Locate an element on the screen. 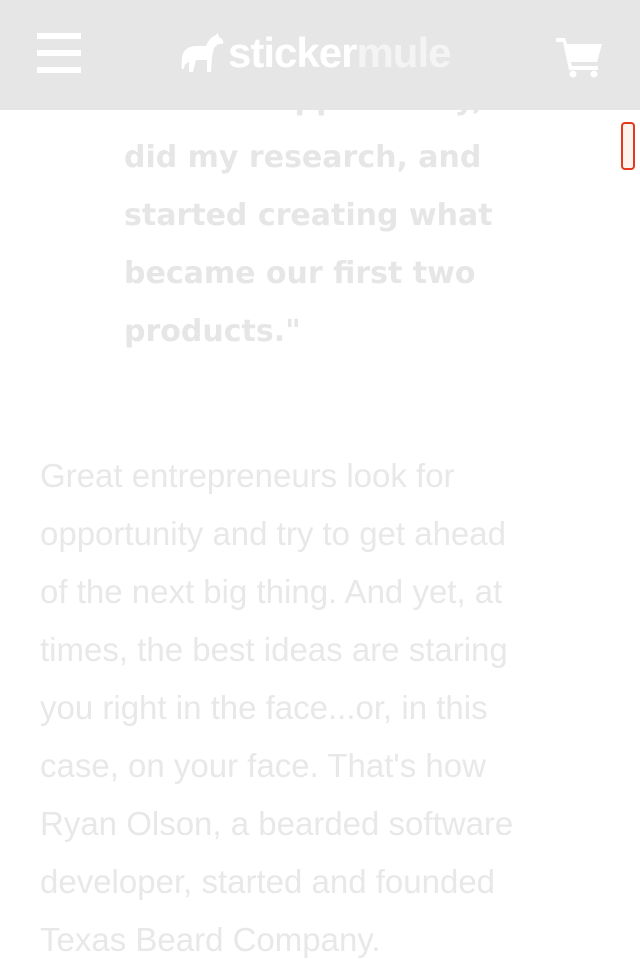  scroll-indicator is located at coordinates (628, 146).